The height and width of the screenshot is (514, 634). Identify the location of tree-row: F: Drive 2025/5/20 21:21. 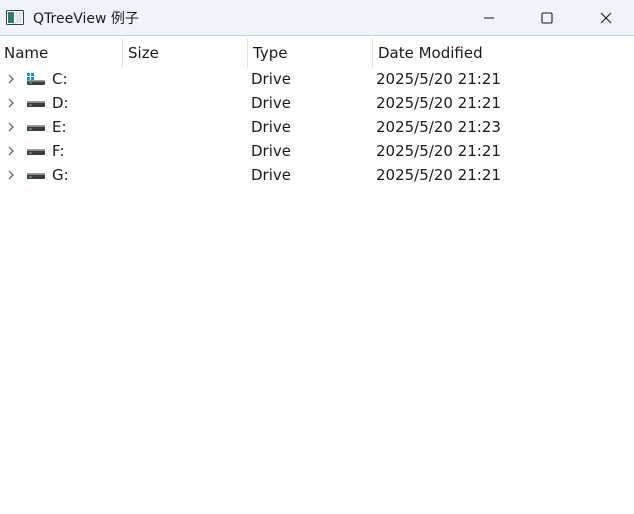
(317, 151).